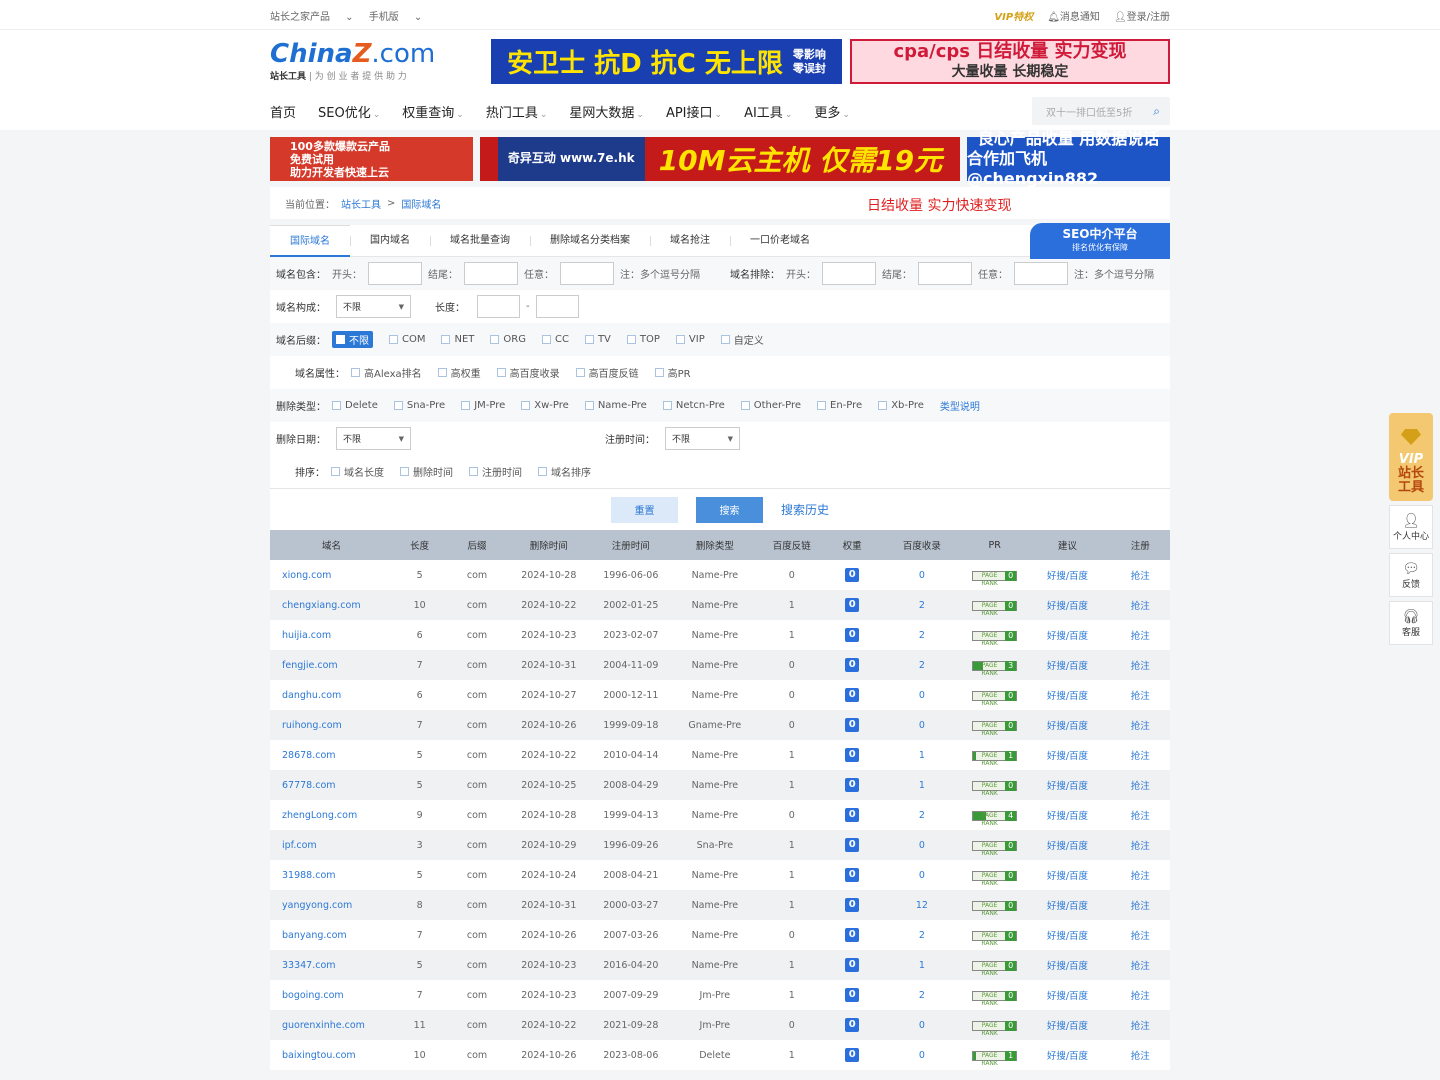  What do you see at coordinates (1068, 158) in the screenshot?
I see `ad-banner-chengxin: 良心产品收量 用数据说话 合作加飞机@chengxin882` at bounding box center [1068, 158].